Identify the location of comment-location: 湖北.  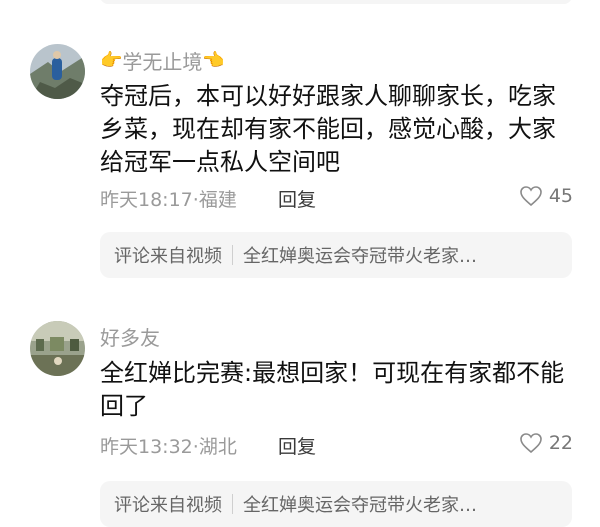
(217, 447).